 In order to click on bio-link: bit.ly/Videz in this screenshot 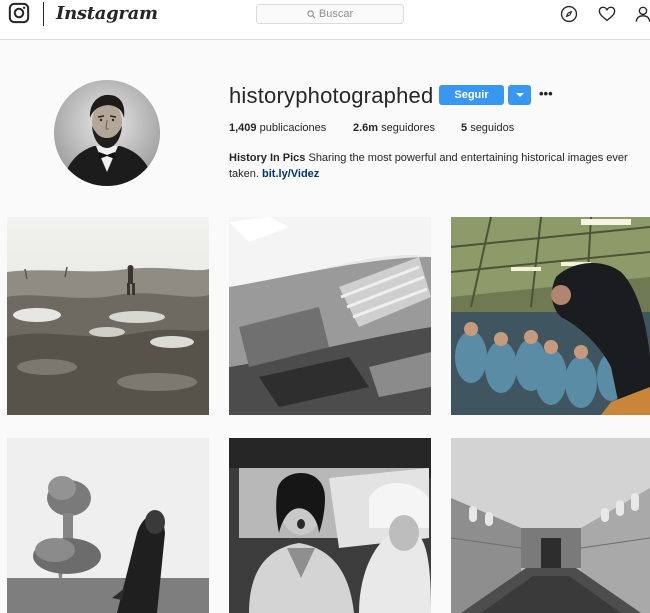, I will do `click(290, 174)`.